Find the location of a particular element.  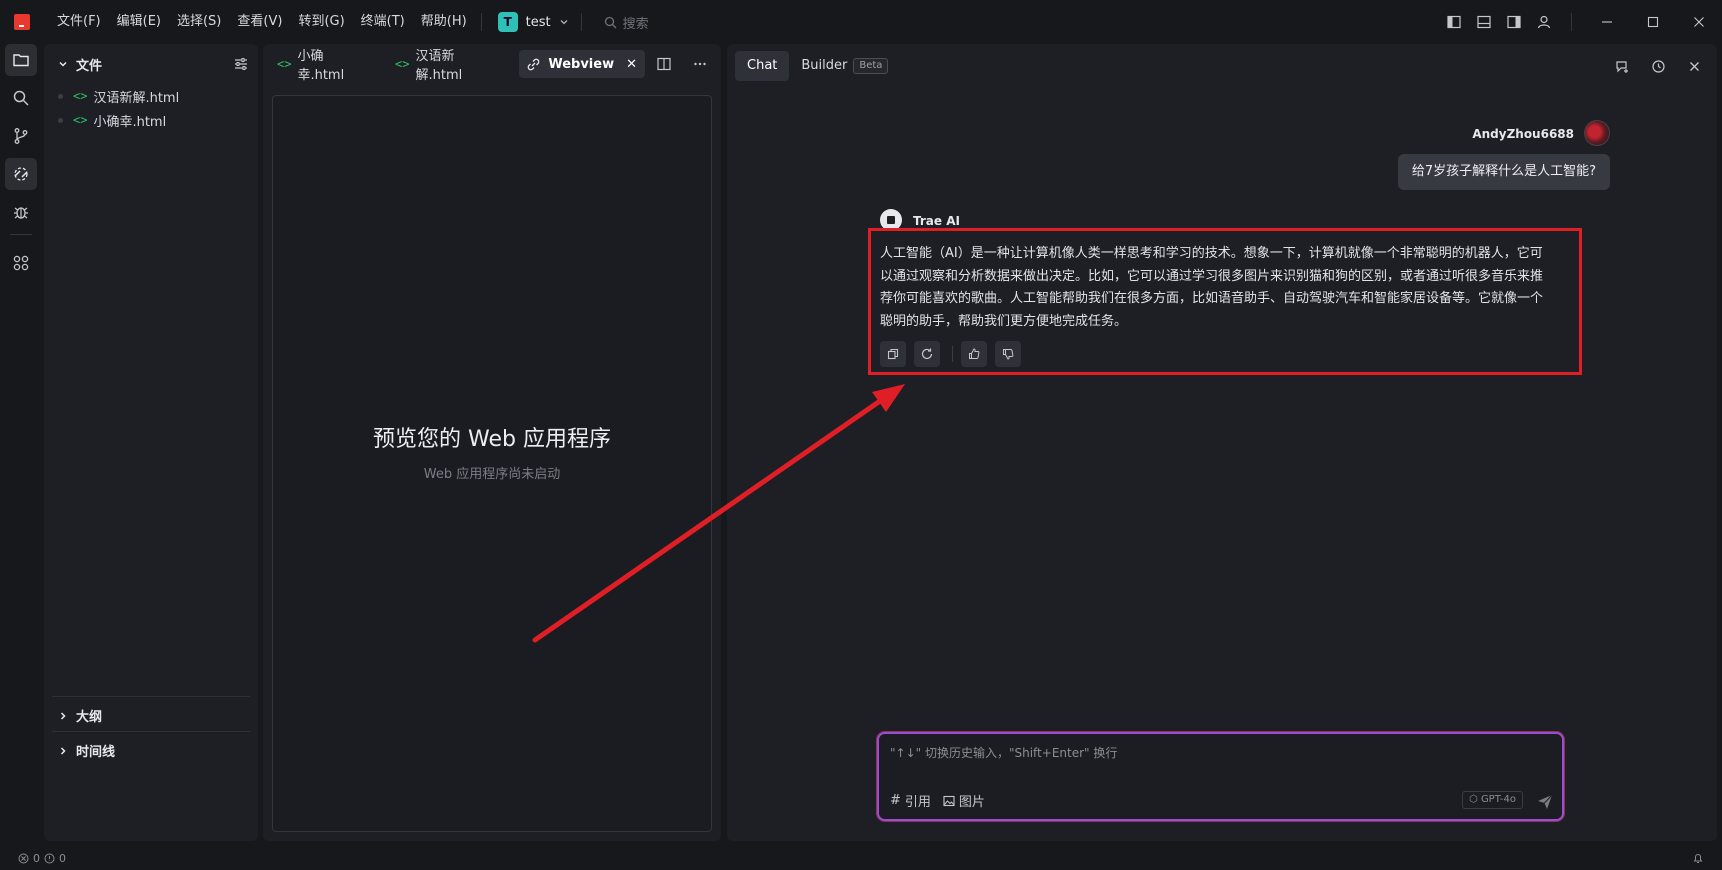

menu-help: 帮助(H) is located at coordinates (444, 22).